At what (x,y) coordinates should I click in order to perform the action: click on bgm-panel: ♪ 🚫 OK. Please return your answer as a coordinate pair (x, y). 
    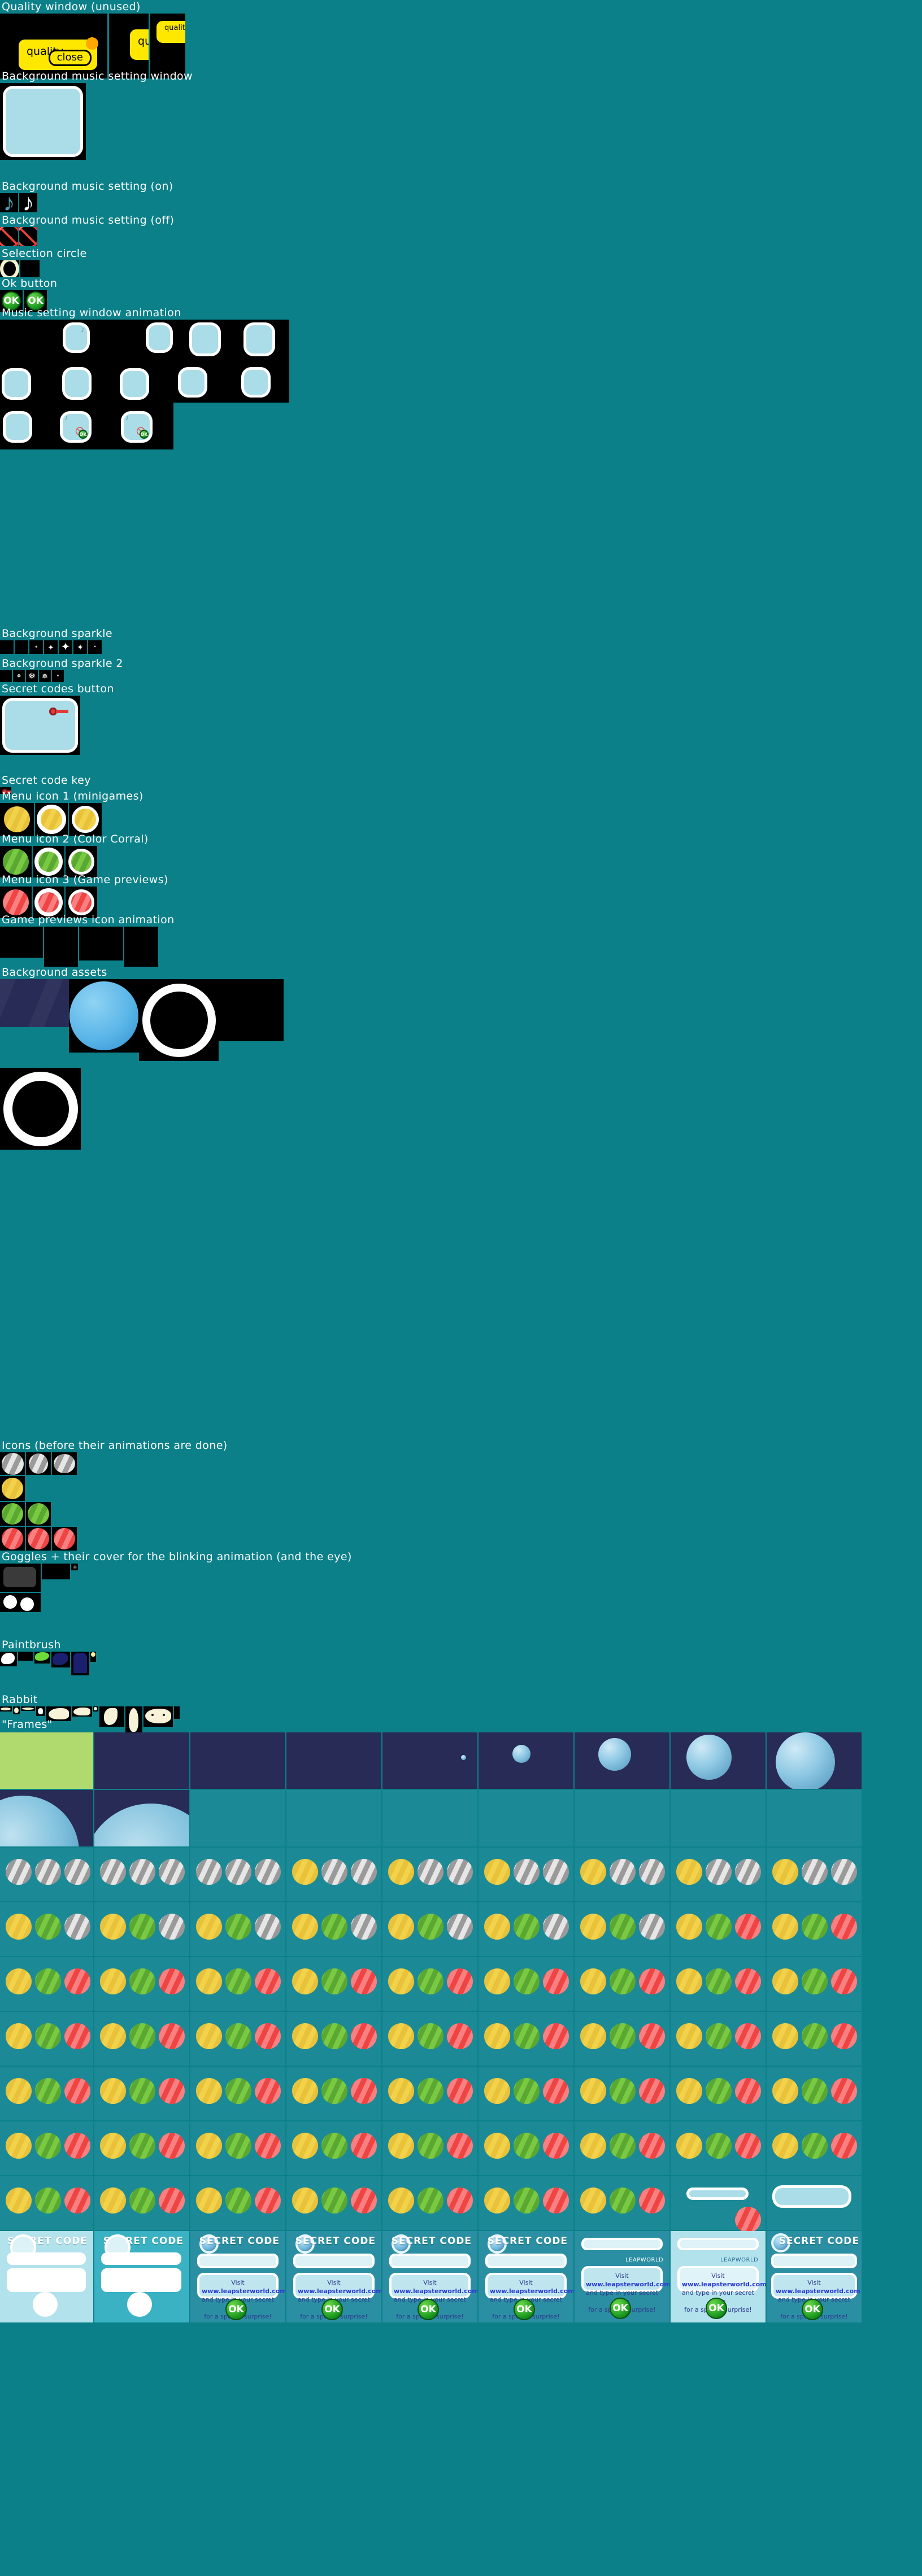
    Looking at the image, I should click on (137, 427).